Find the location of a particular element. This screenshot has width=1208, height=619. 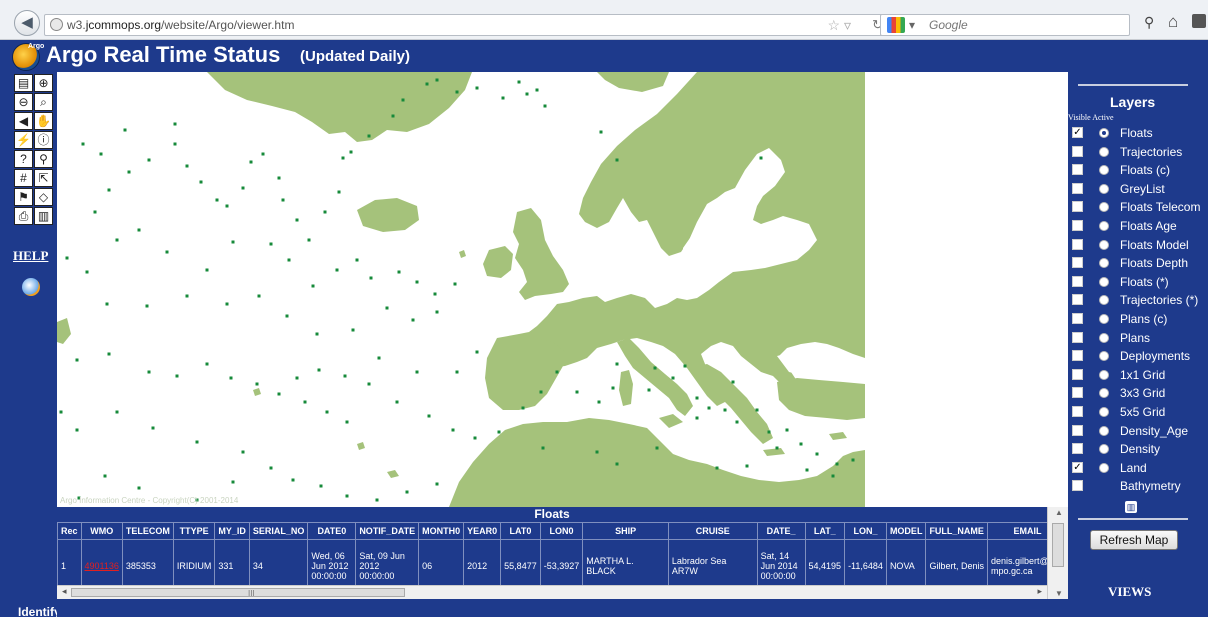

column-header-month0: MONTH0 is located at coordinates (441, 531).